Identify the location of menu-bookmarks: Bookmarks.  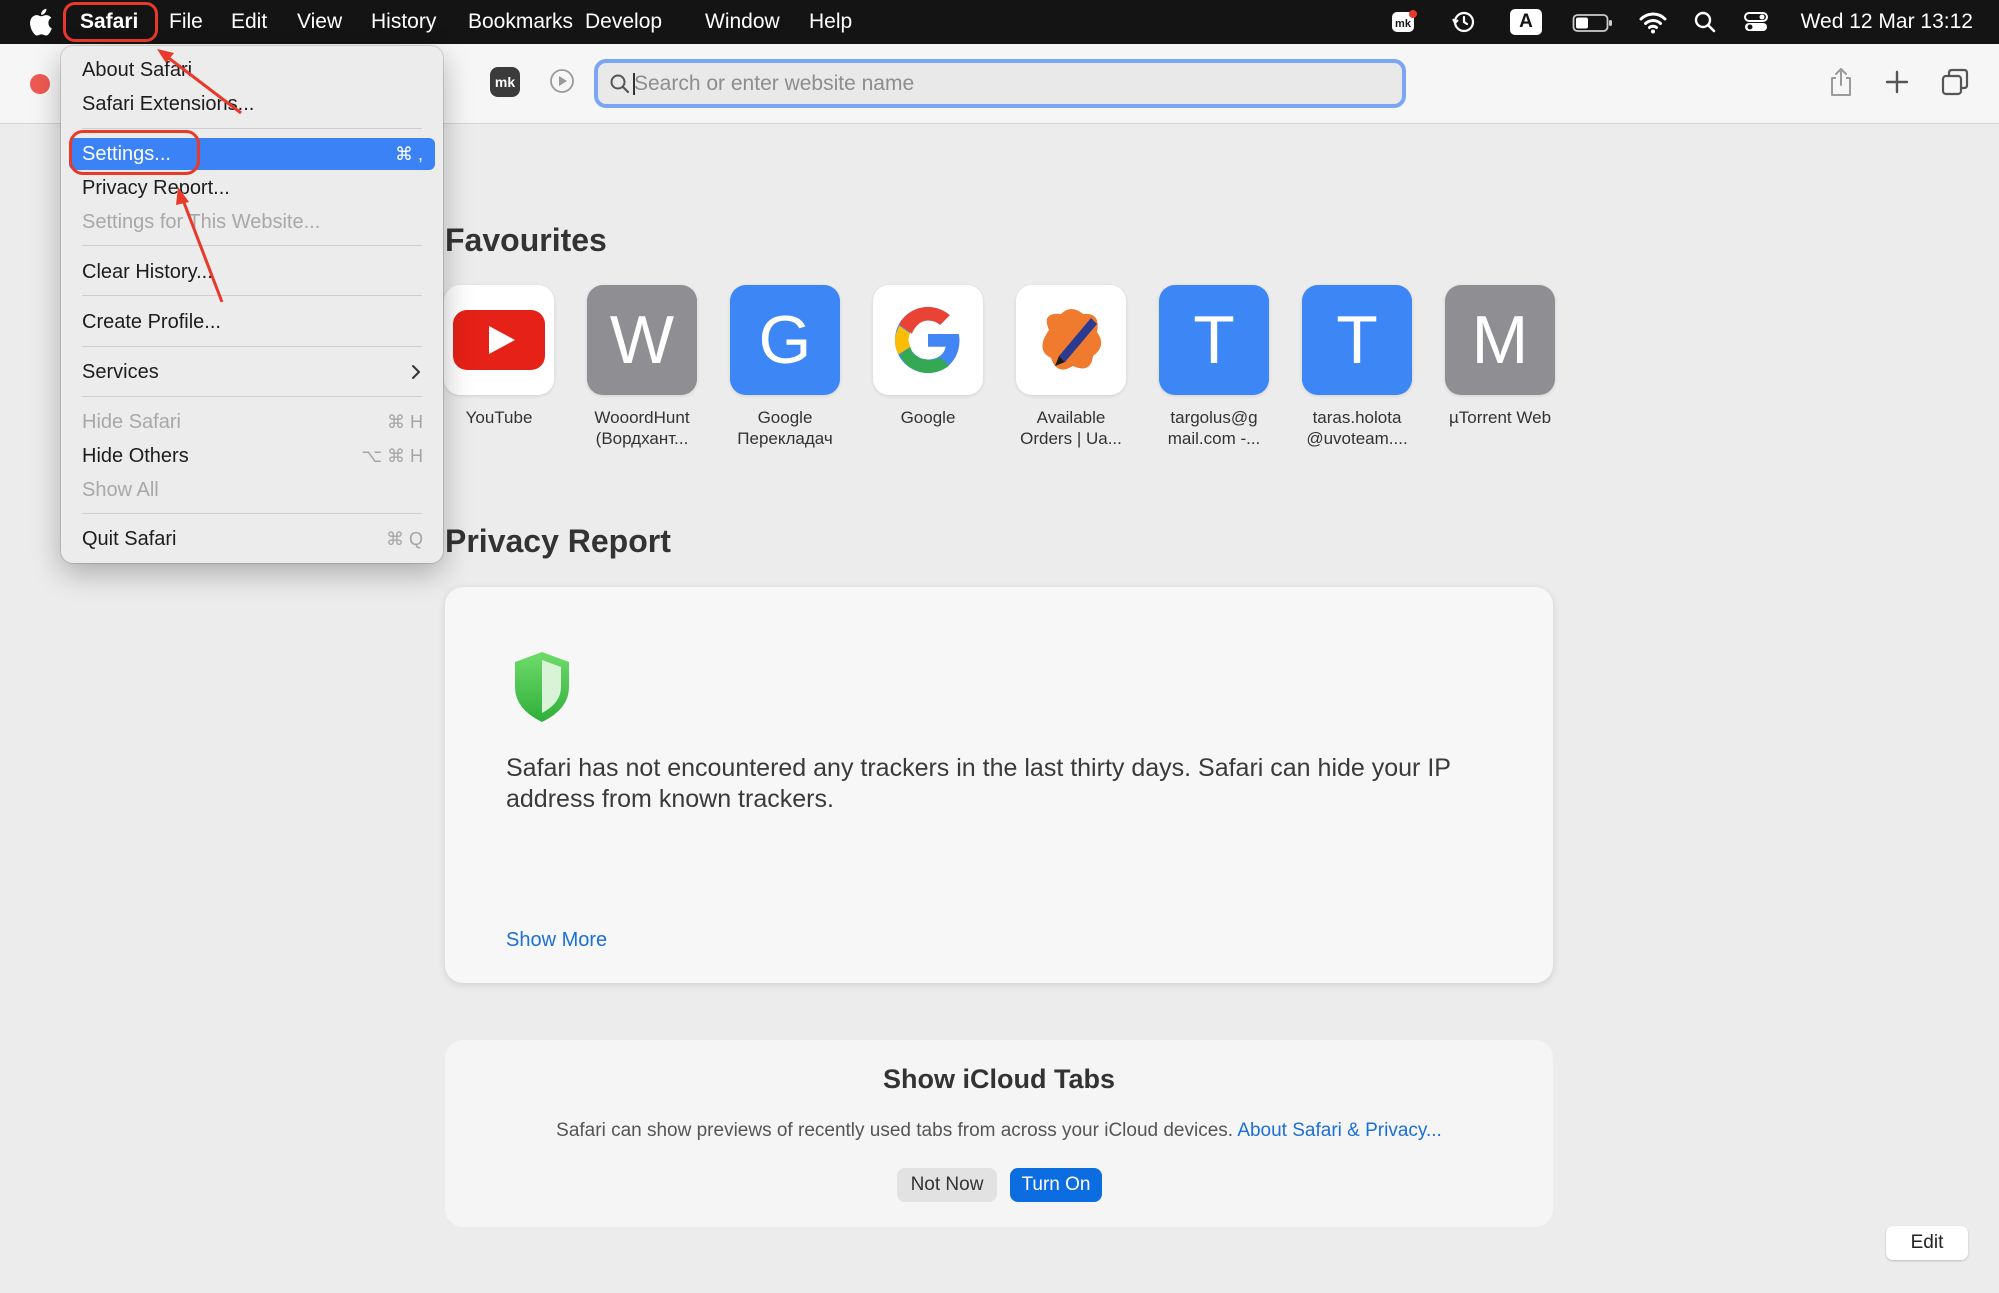
(520, 22).